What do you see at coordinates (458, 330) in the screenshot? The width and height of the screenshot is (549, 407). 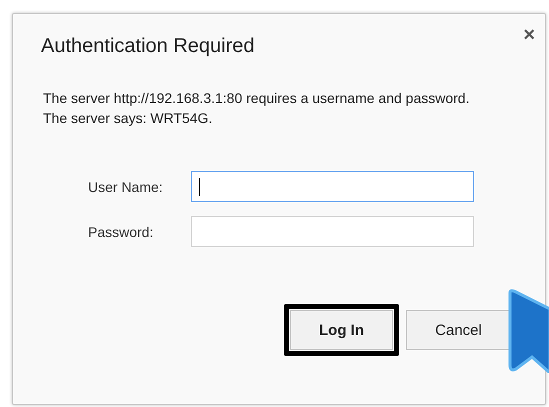 I see `cancel-button: Cancel` at bounding box center [458, 330].